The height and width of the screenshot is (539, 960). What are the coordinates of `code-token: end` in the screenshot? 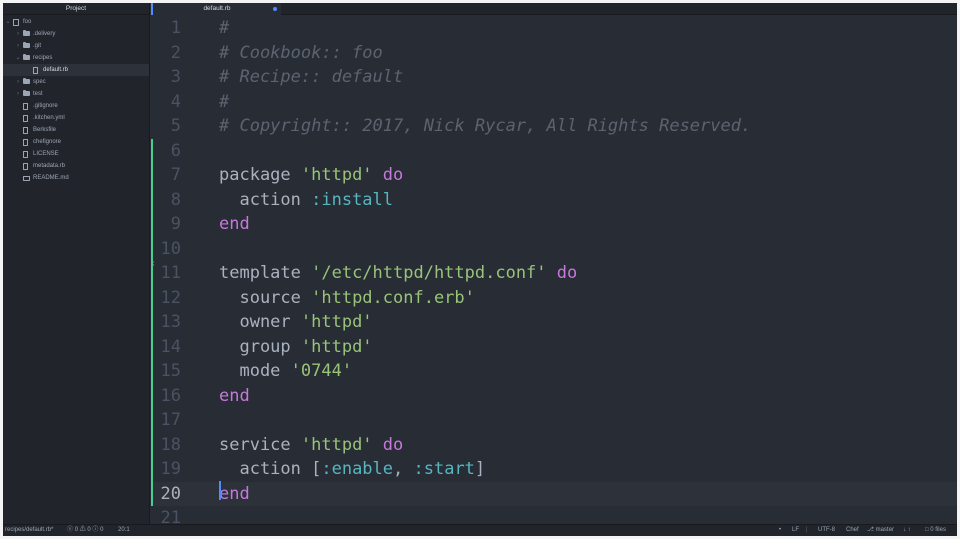 It's located at (234, 224).